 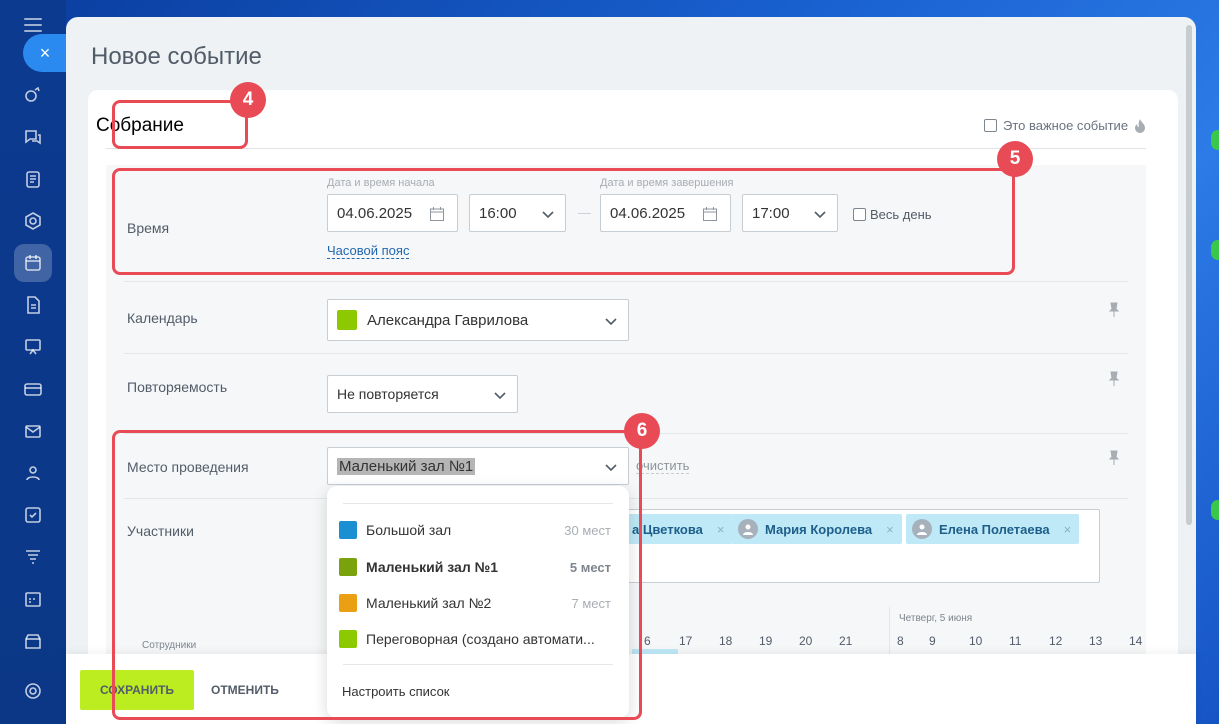 I want to click on hour-label: 13, so click(x=1096, y=641).